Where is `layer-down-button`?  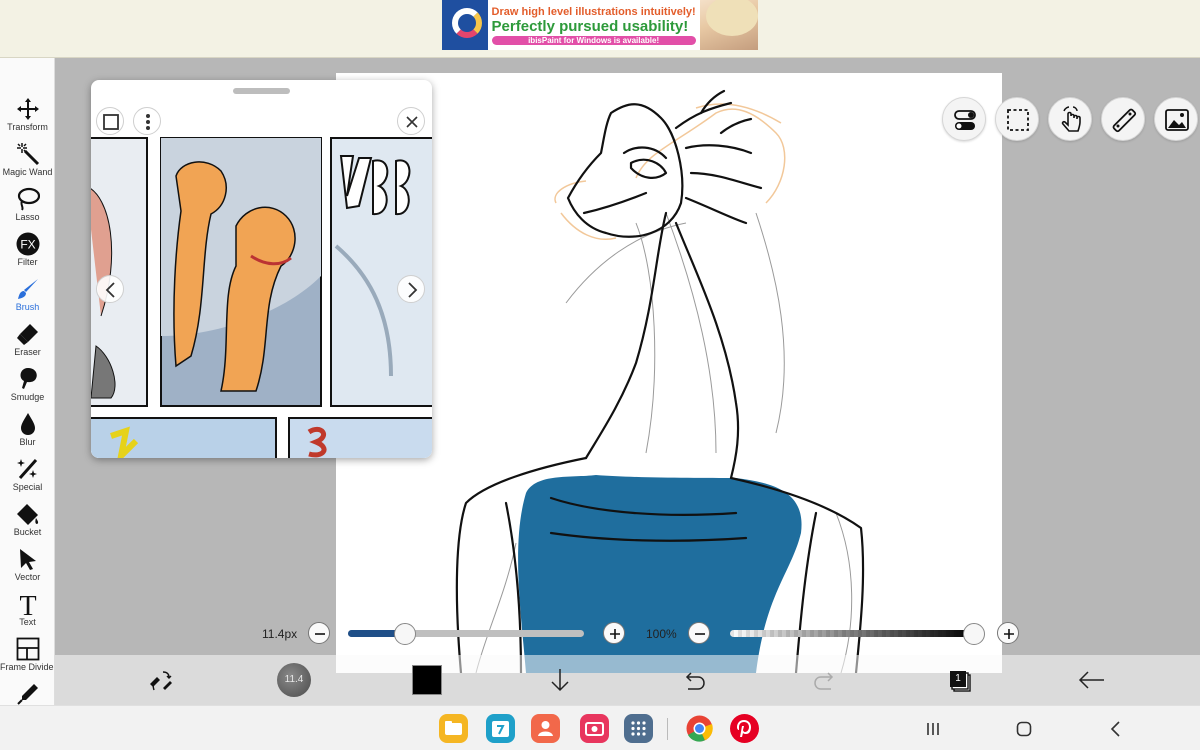 layer-down-button is located at coordinates (560, 680).